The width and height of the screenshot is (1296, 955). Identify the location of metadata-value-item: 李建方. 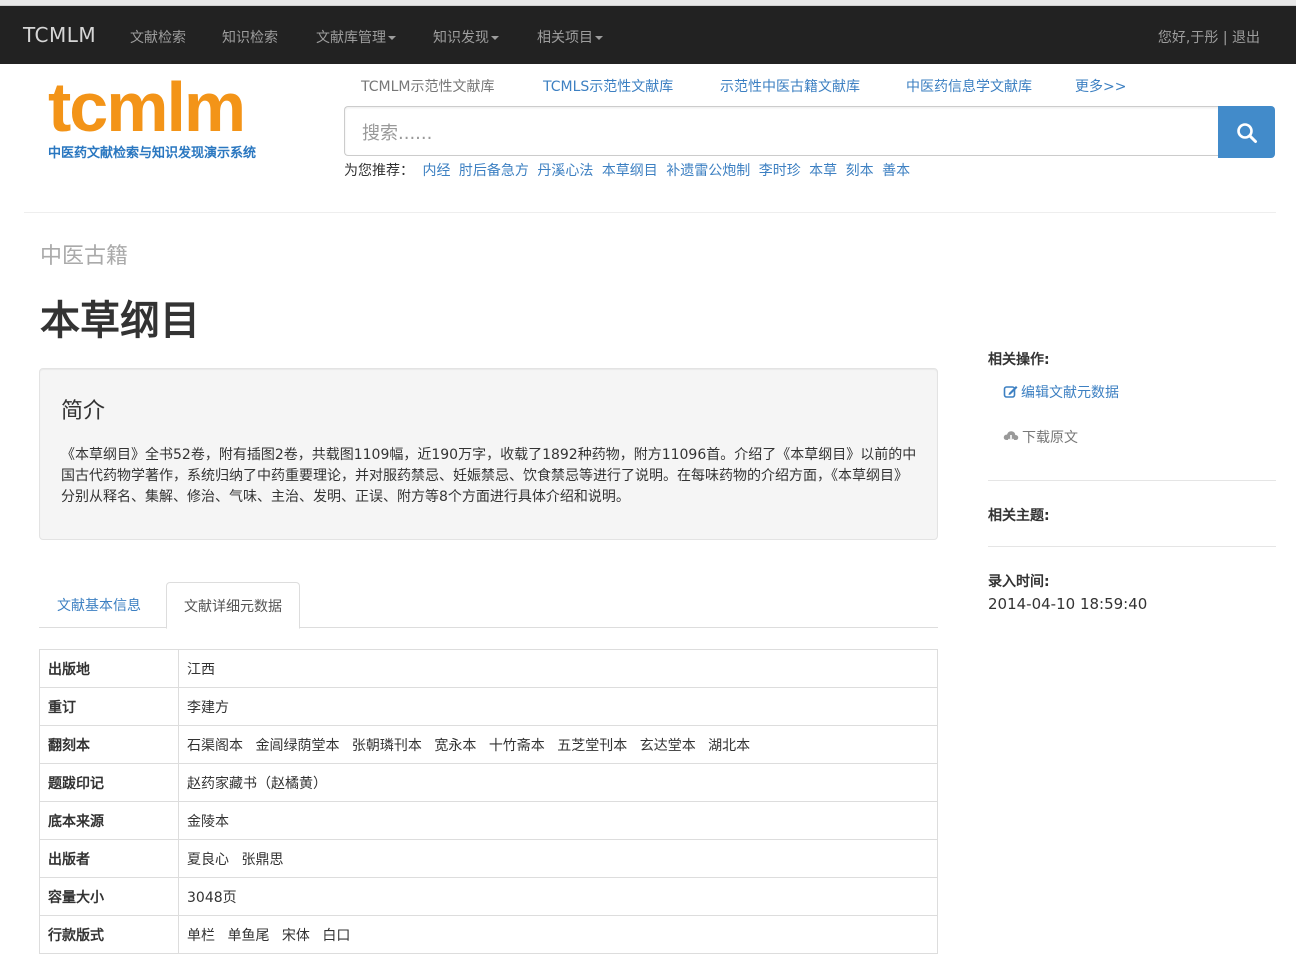
(208, 707).